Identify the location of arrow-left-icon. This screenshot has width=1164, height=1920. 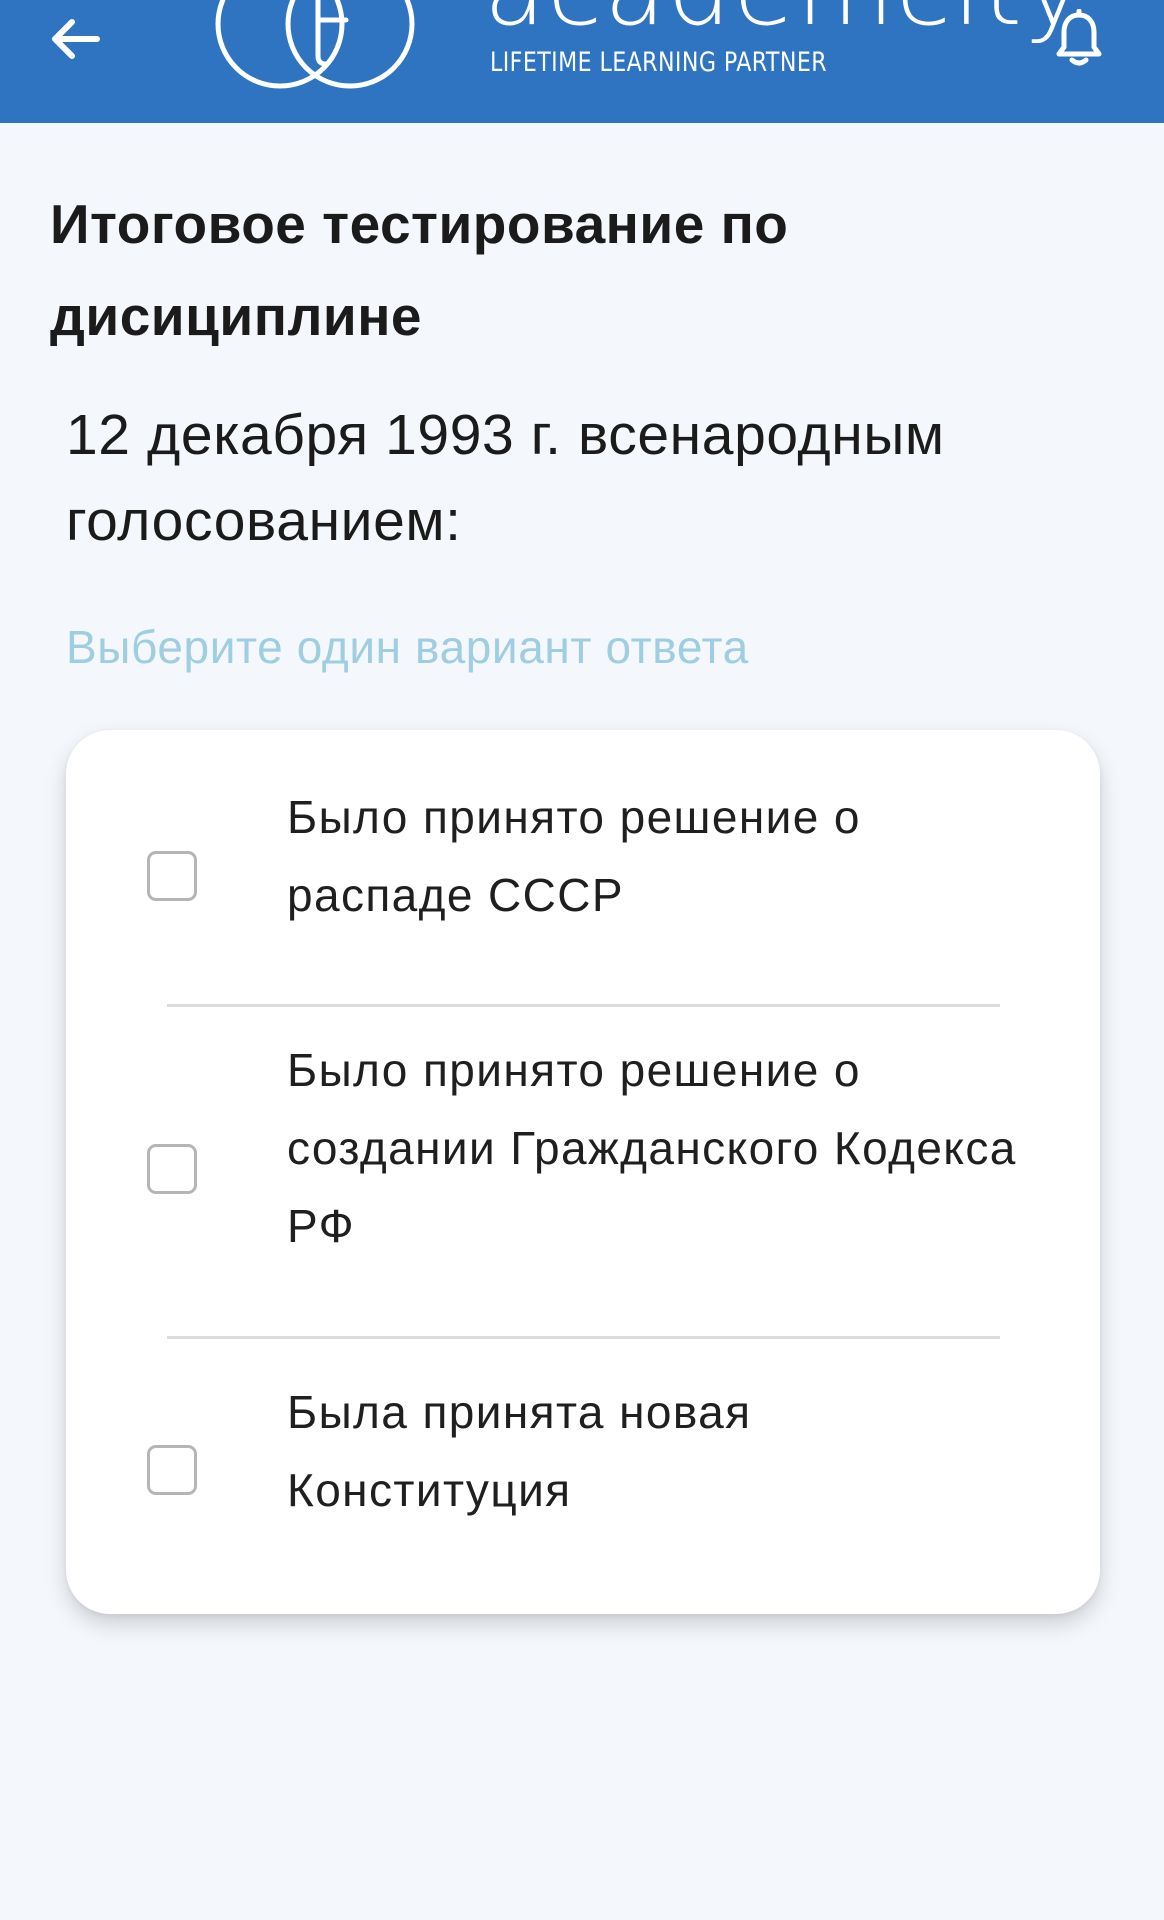
(76, 39).